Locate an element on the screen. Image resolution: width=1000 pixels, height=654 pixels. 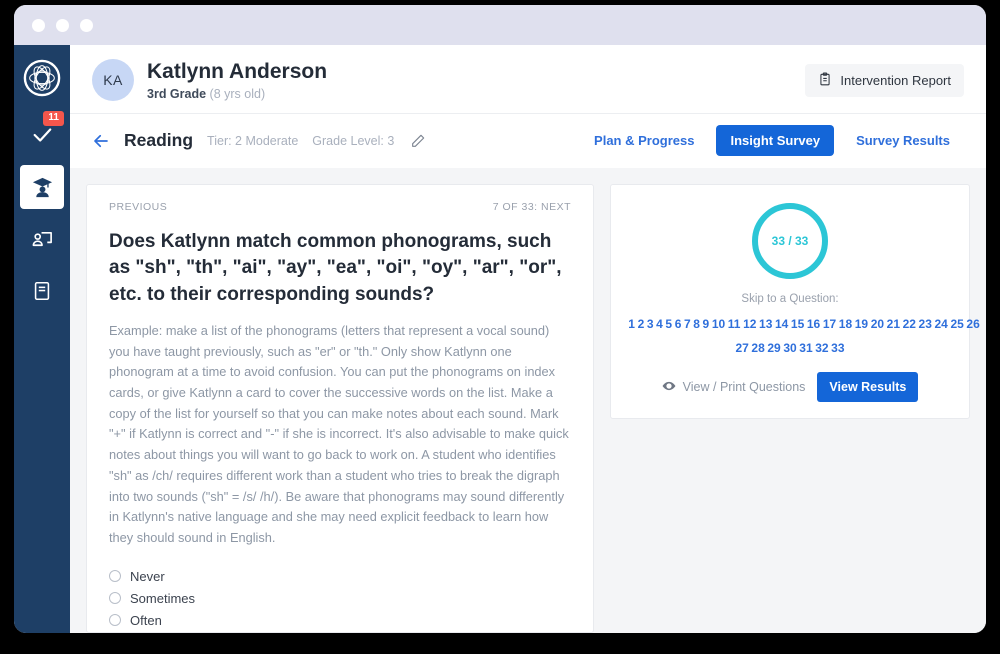
progress-ring-wrap: 33 / 33 is located at coordinates (790, 241).